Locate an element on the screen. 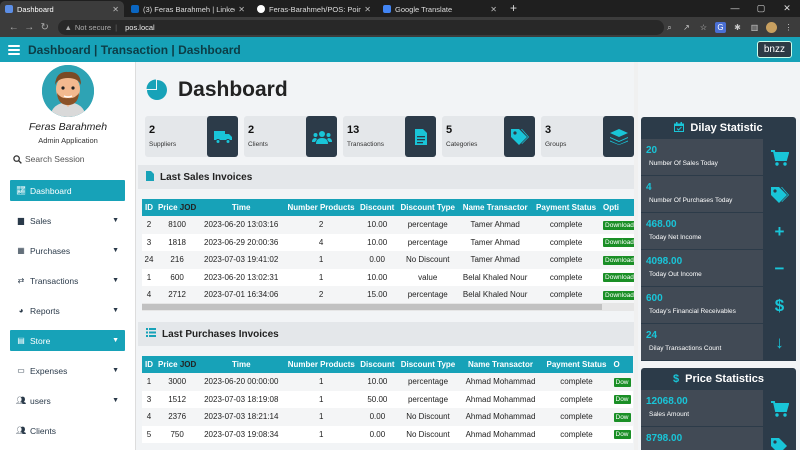  side-panel-icon: ▥ is located at coordinates (754, 27).